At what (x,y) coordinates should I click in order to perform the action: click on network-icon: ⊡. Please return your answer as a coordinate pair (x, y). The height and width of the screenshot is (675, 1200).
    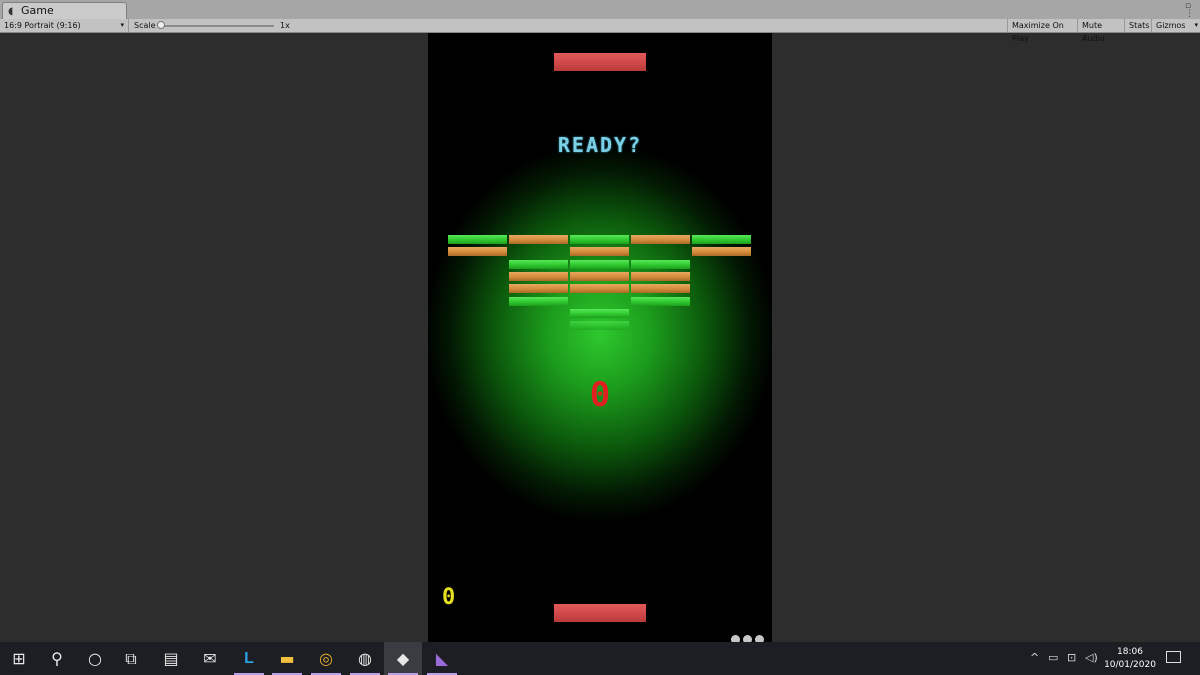
    Looking at the image, I should click on (1071, 657).